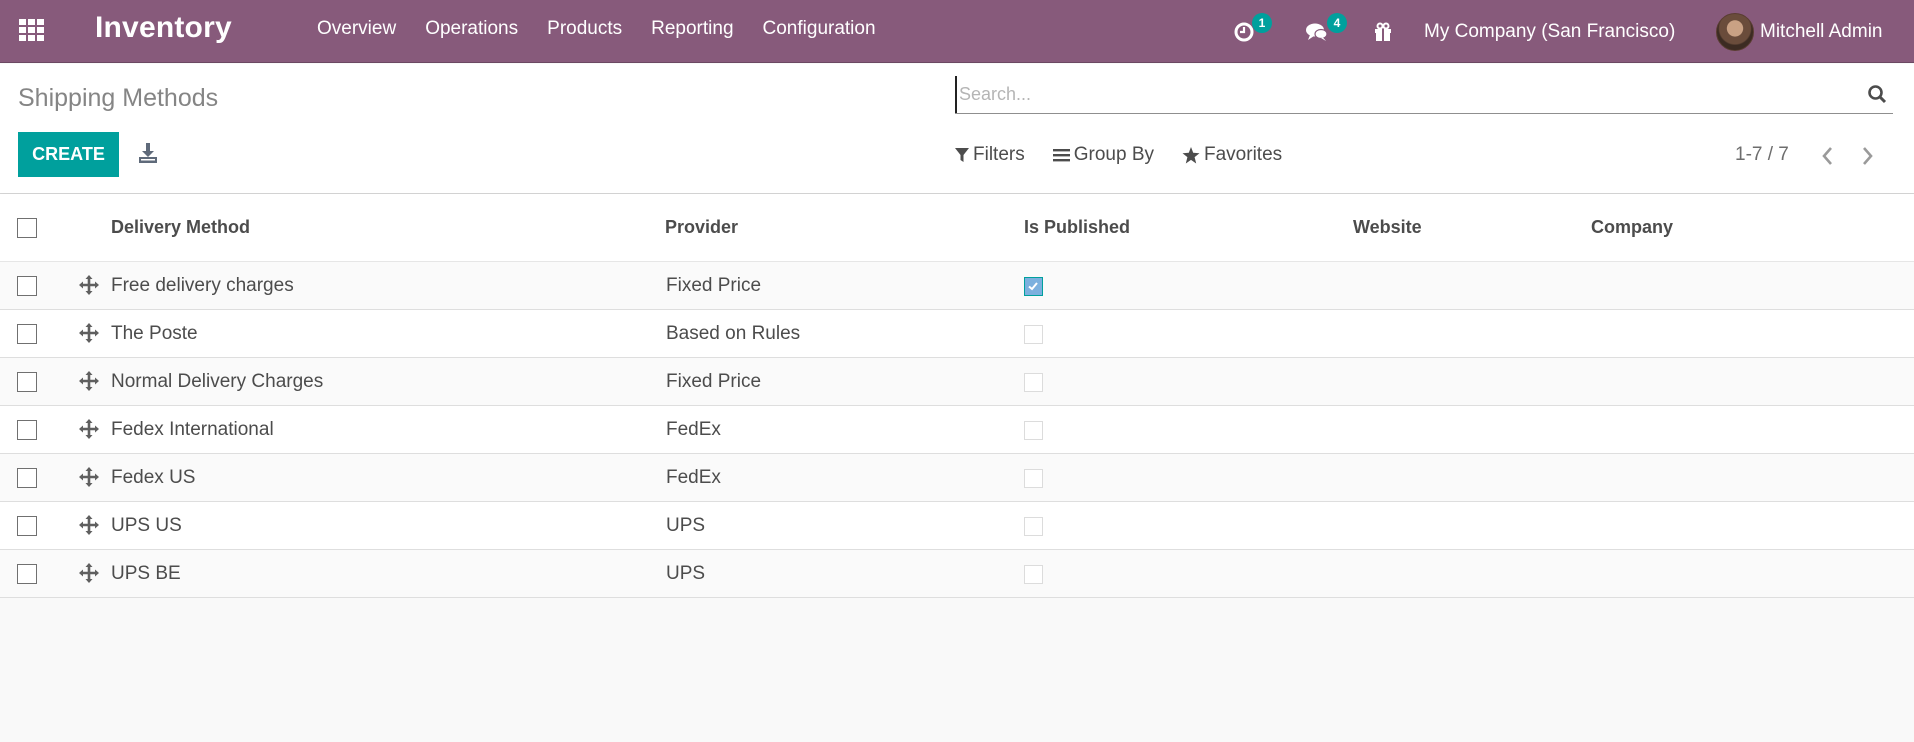 The image size is (1914, 742). Describe the element at coordinates (1762, 155) in the screenshot. I see `pager-value: 1-7 / 7` at that location.